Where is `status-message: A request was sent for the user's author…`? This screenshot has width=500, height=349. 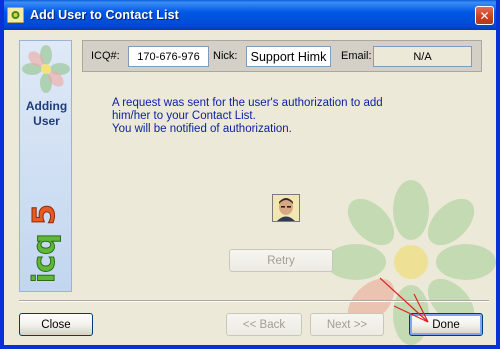 status-message: A request was sent for the user's author… is located at coordinates (247, 116).